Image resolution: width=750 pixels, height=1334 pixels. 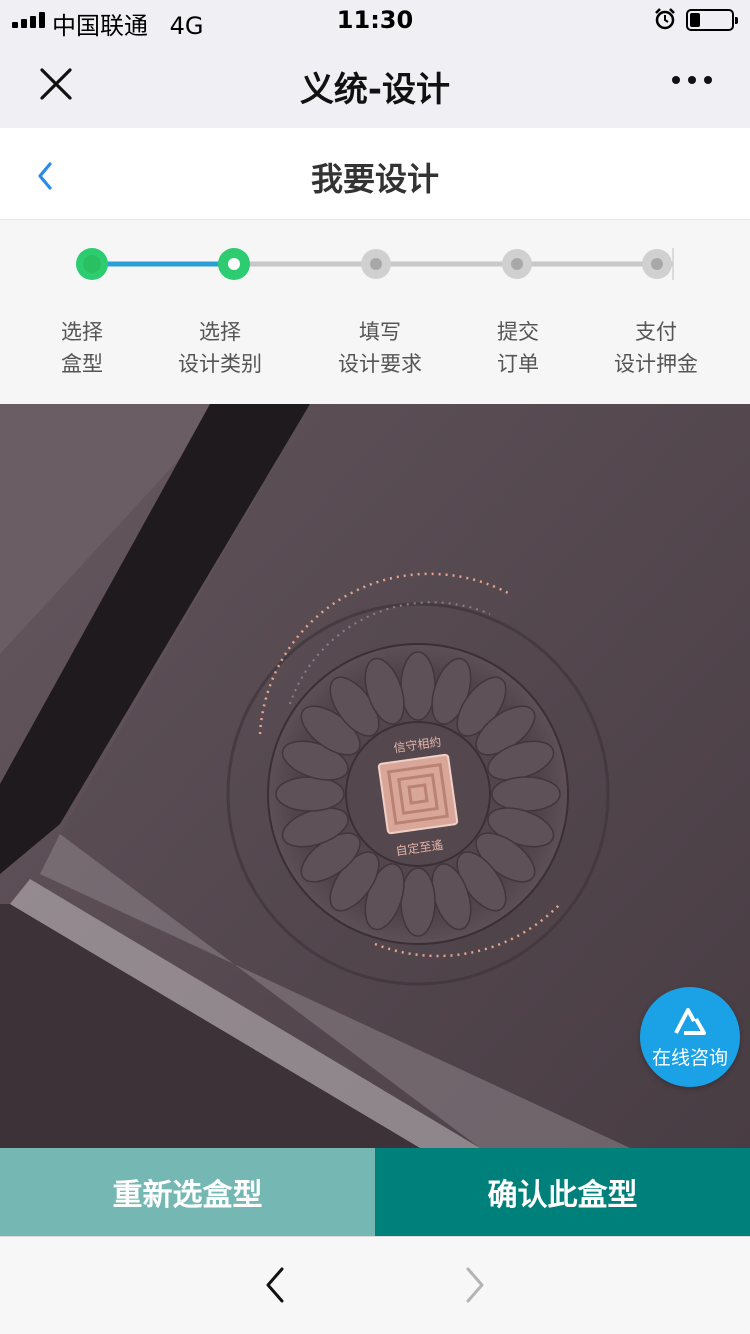 I want to click on more-dots-icon, so click(x=692, y=80).